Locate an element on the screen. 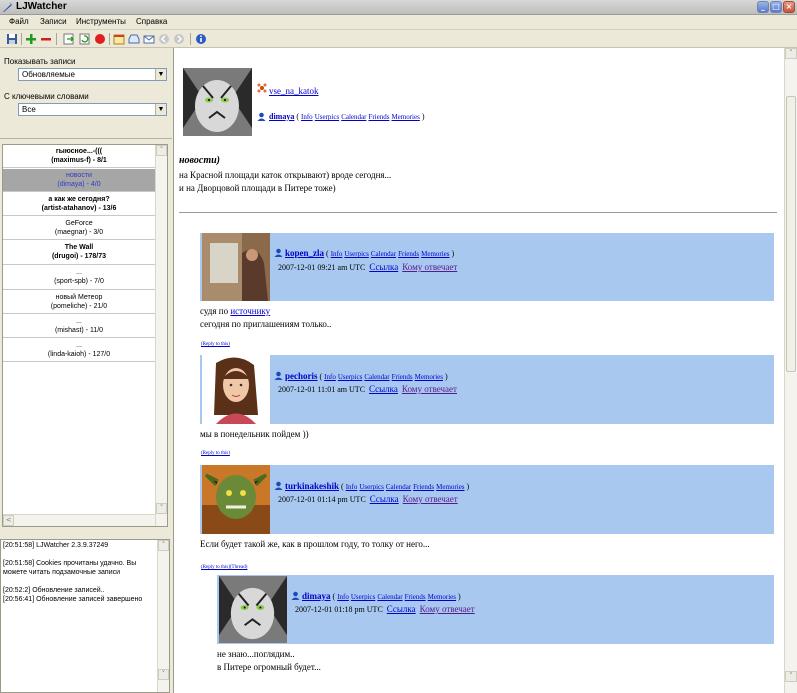 This screenshot has height=693, width=797. thread-link: (Thread) is located at coordinates (239, 567).